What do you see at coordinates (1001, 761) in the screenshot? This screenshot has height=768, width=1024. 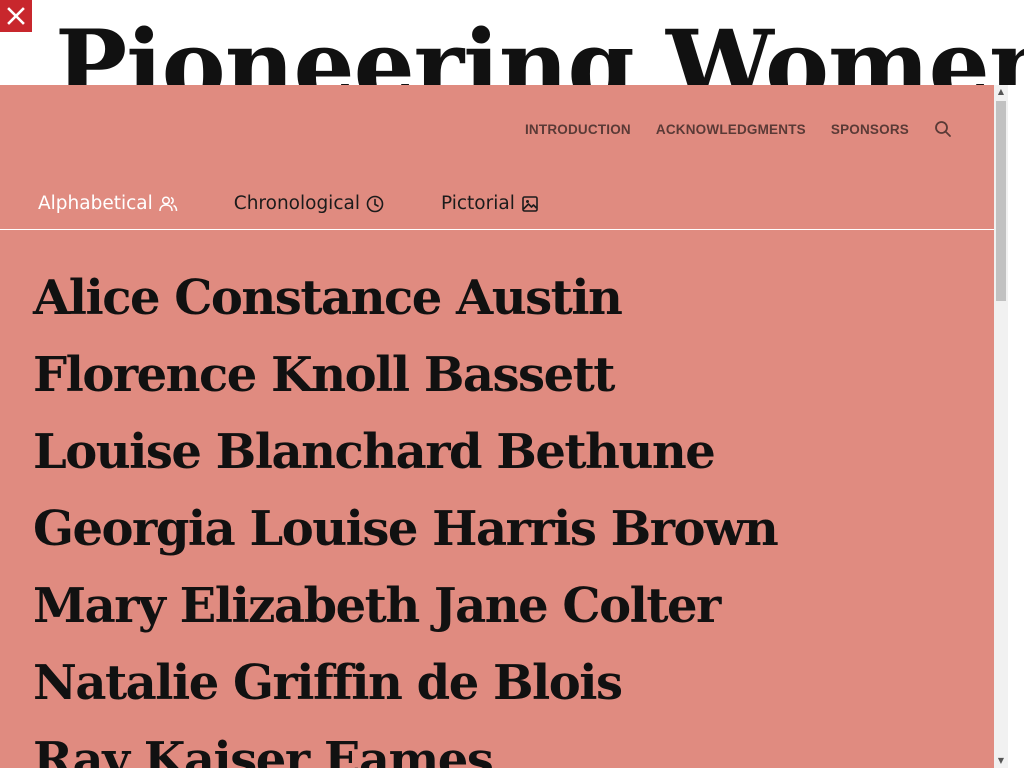 I see `scroll-down-arrow-icon: ▼` at bounding box center [1001, 761].